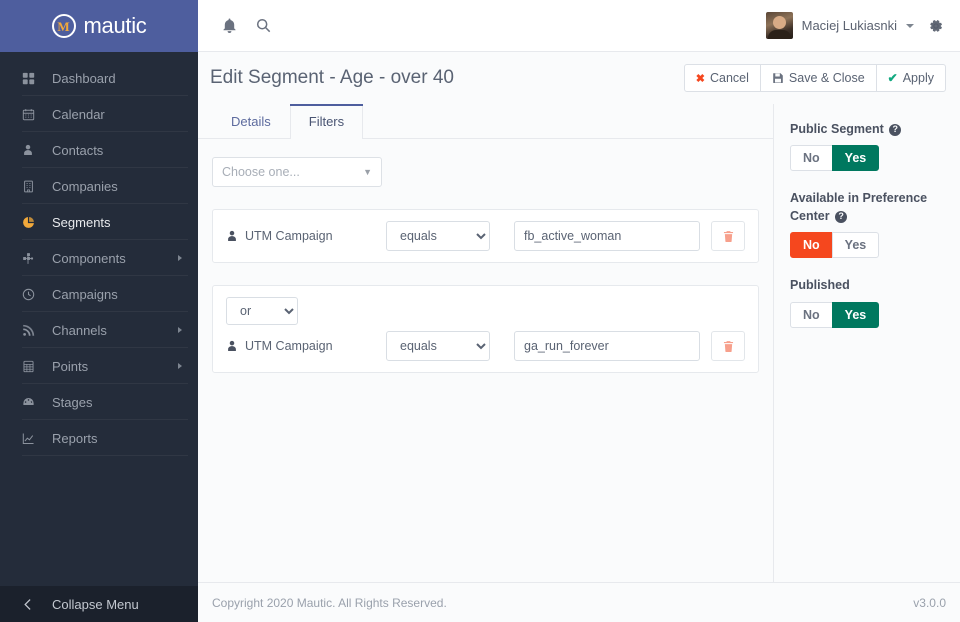  What do you see at coordinates (262, 311) in the screenshot?
I see `filter-glue-select: andor` at bounding box center [262, 311].